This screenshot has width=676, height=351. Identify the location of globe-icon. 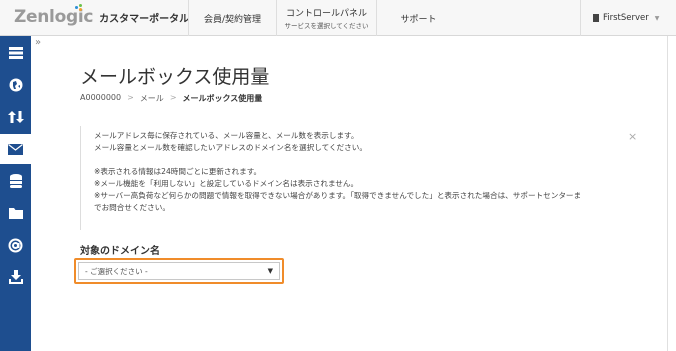
(15, 85).